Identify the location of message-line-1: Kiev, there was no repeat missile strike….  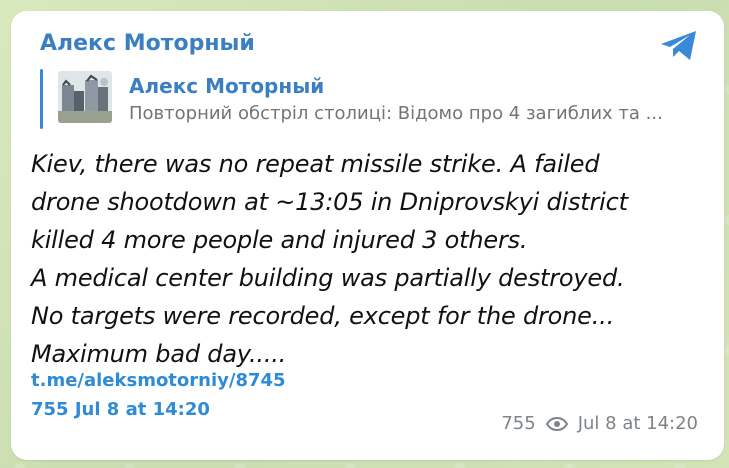
(315, 164).